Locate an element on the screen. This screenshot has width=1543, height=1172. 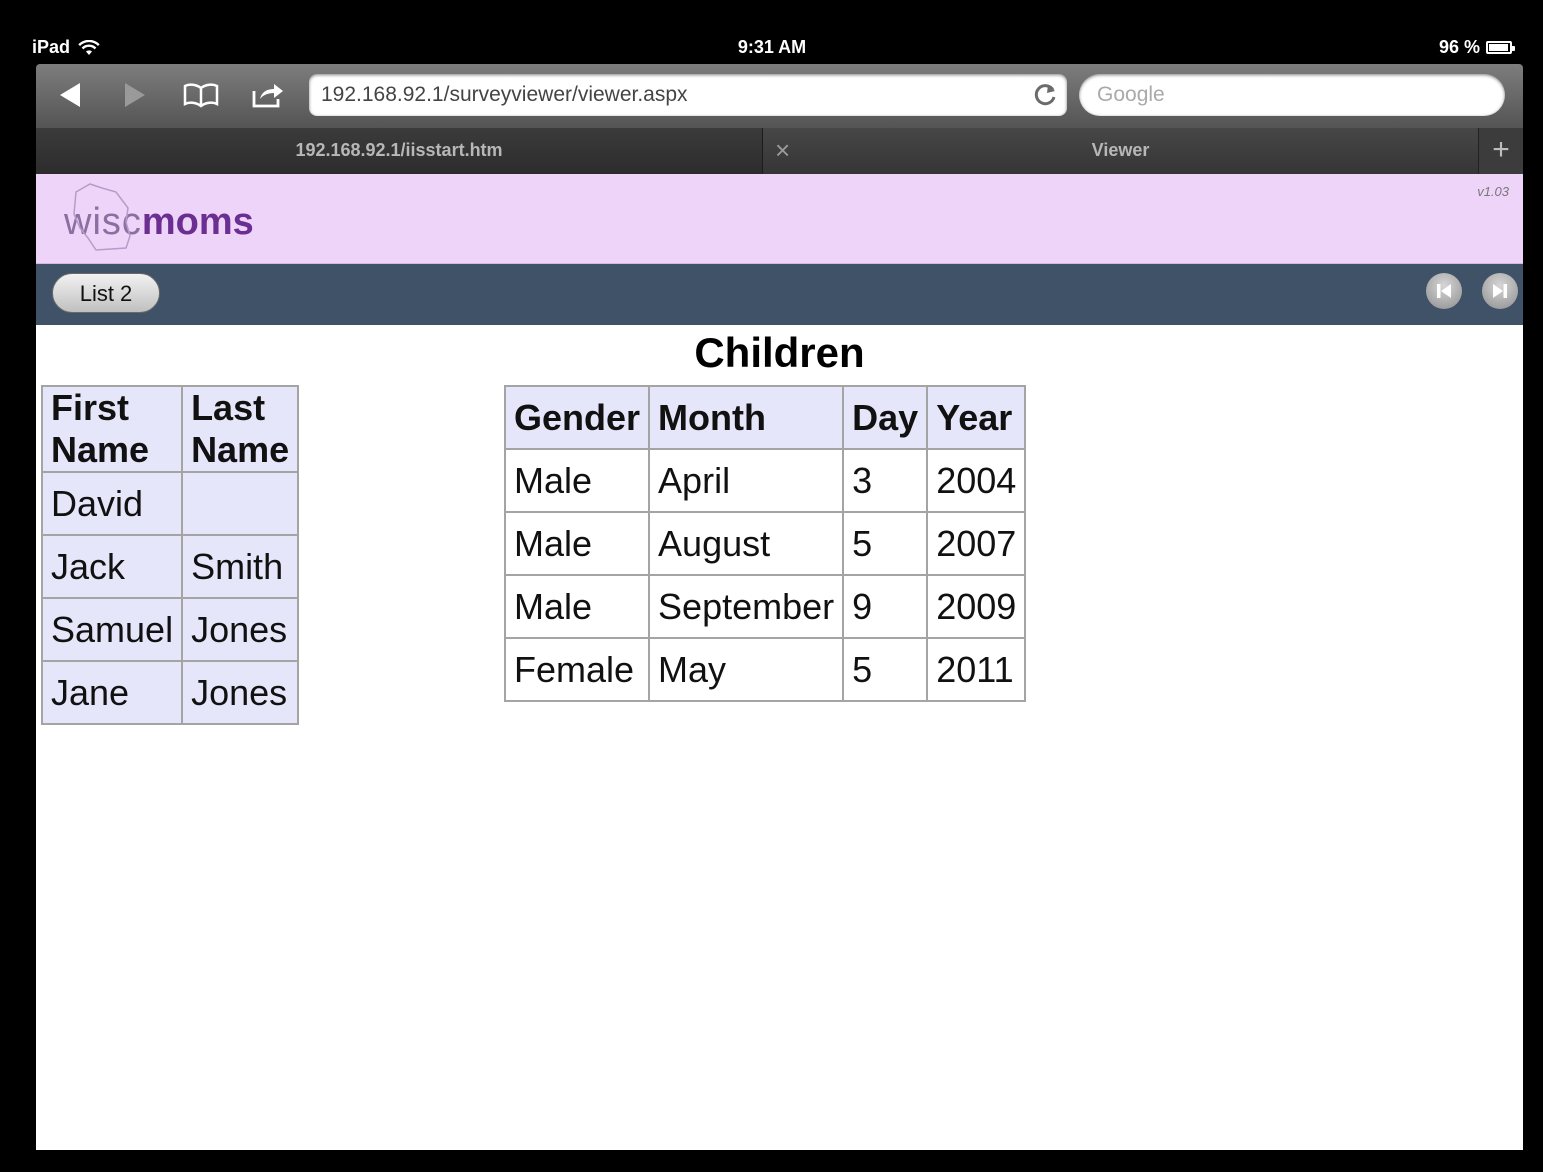
search-input: Google is located at coordinates (1292, 95).